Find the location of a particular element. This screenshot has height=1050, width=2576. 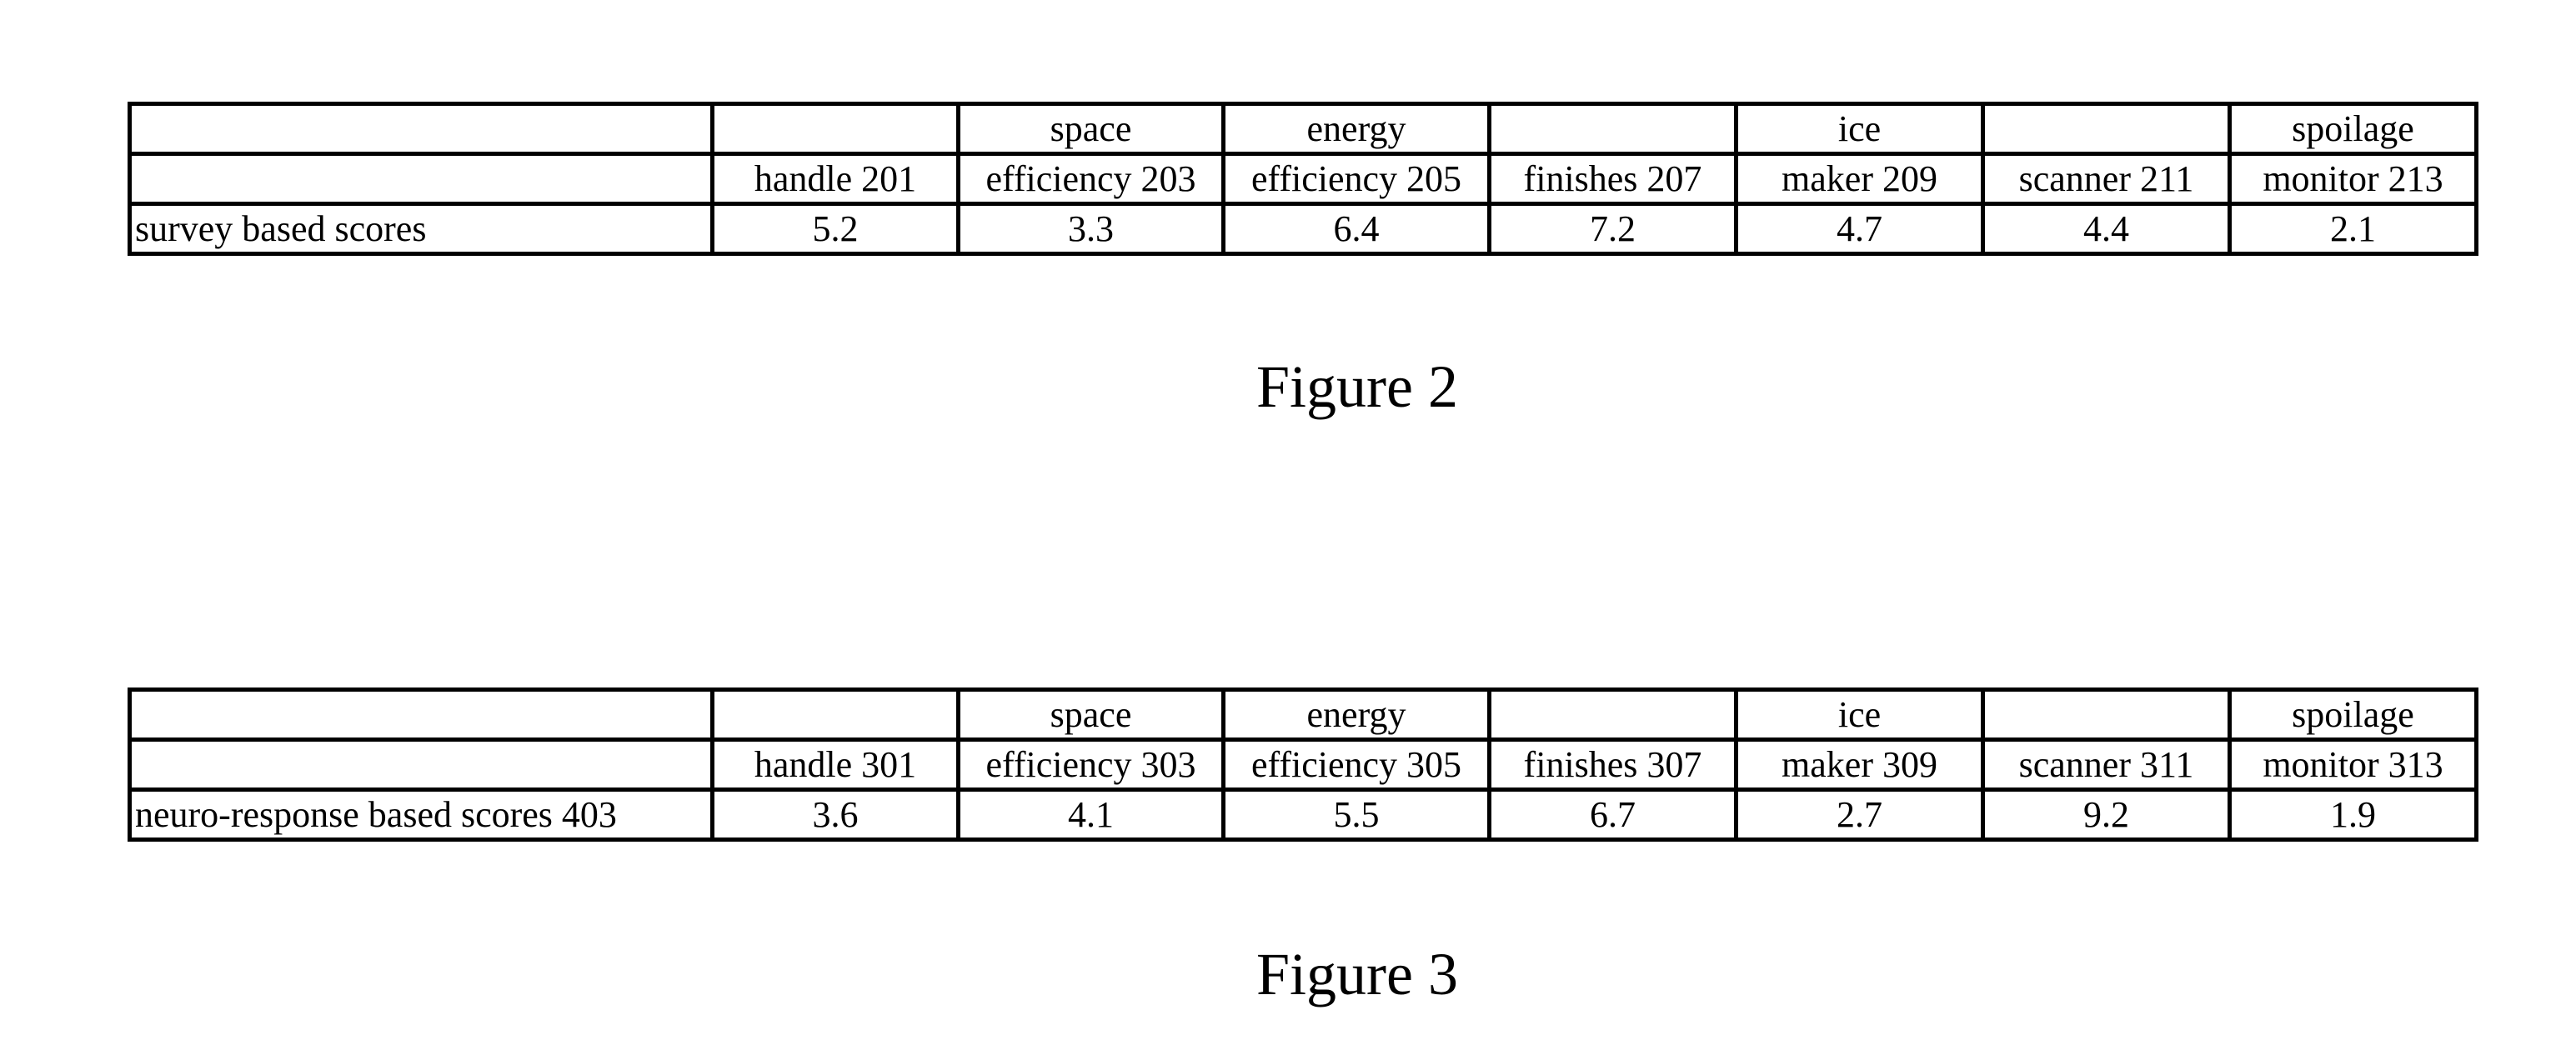

header-cell: finishes 207 is located at coordinates (1612, 179).